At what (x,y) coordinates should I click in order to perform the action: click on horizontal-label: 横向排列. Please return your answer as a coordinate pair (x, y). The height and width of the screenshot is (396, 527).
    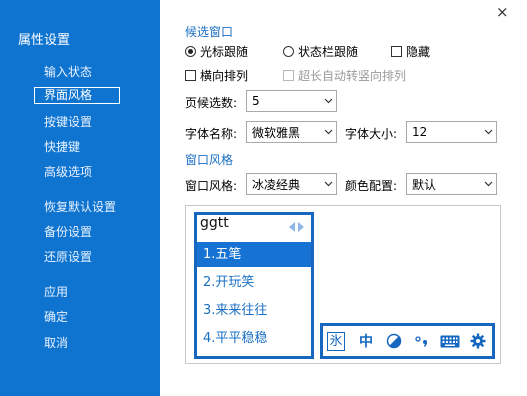
    Looking at the image, I should click on (224, 76).